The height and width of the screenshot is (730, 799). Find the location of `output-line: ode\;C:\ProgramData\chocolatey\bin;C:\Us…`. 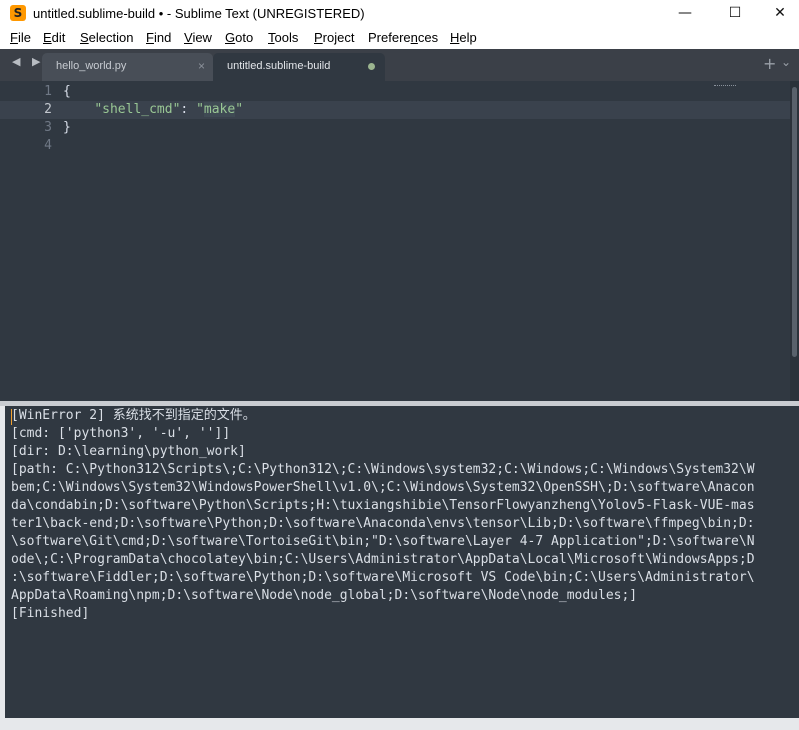

output-line: ode\;C:\ProgramData\chocolatey\bin;C:\Us… is located at coordinates (383, 559).